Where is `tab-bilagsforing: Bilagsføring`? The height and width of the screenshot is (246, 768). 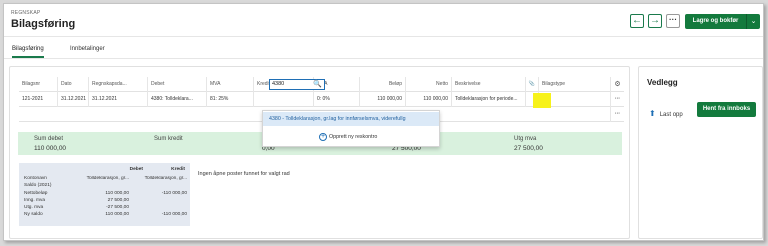 tab-bilagsforing: Bilagsføring is located at coordinates (28, 52).